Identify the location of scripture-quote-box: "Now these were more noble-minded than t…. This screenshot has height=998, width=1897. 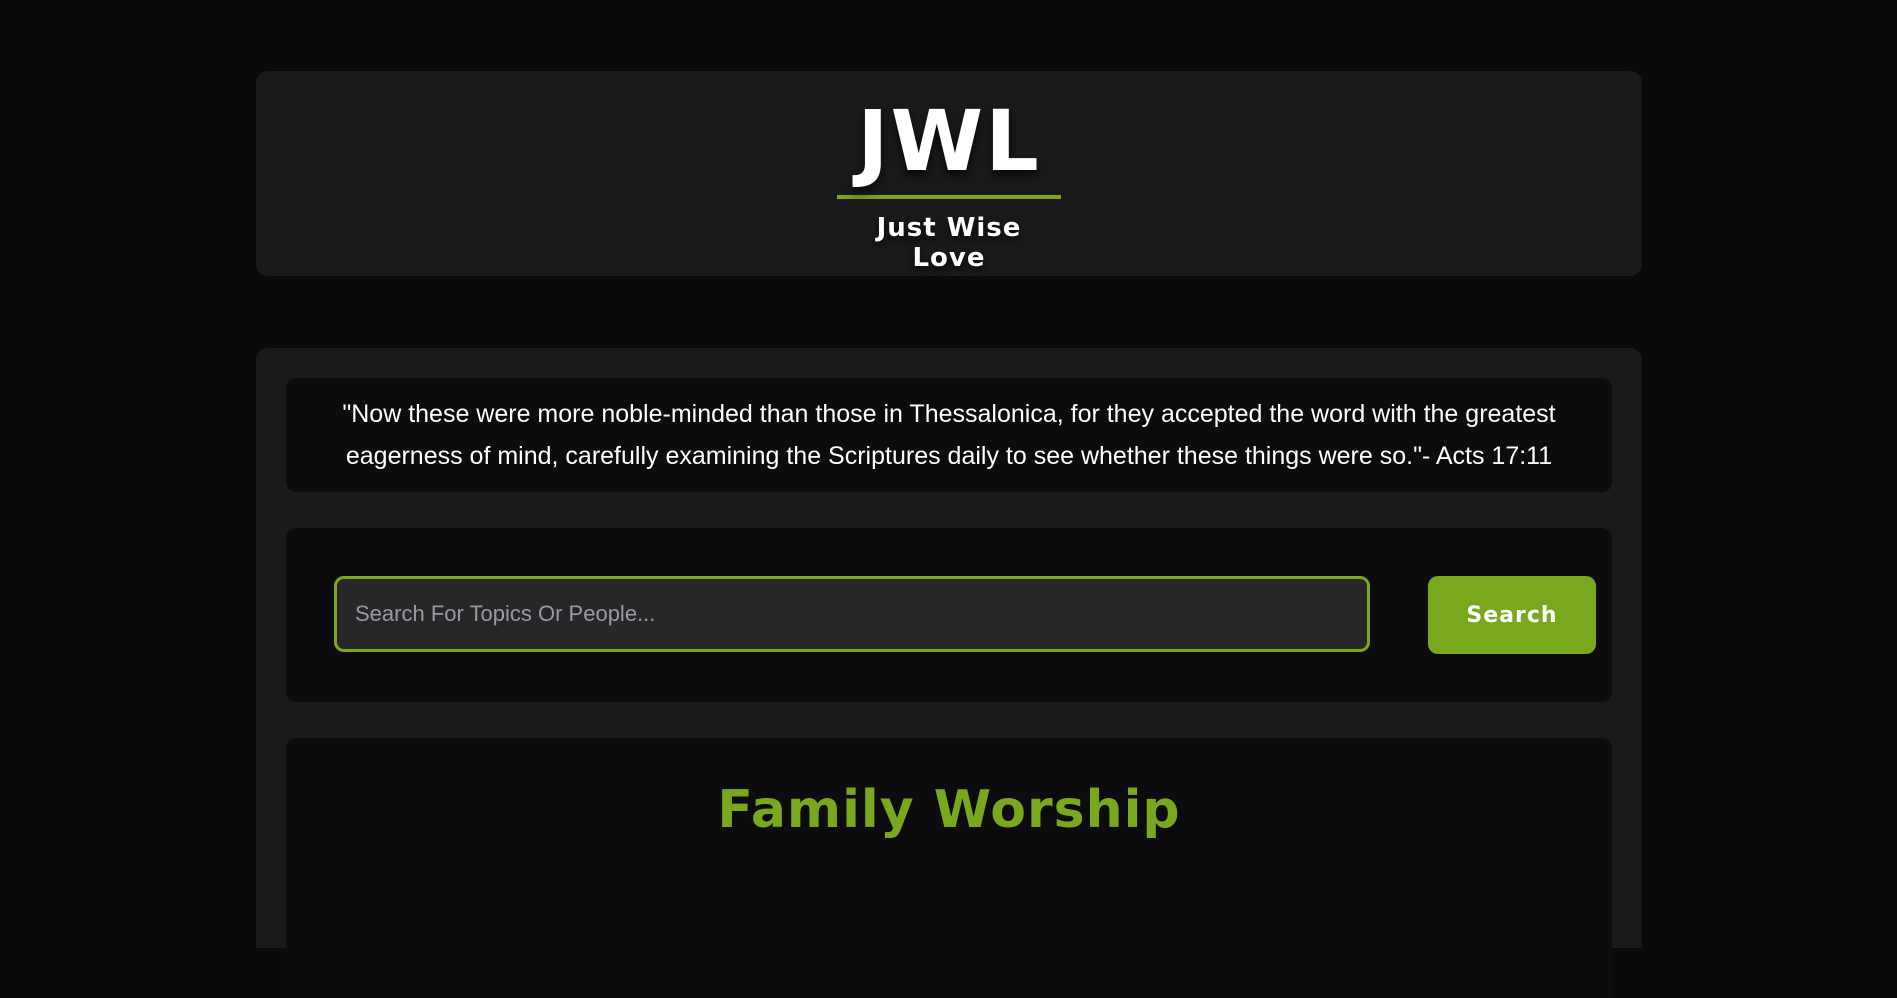
(949, 435).